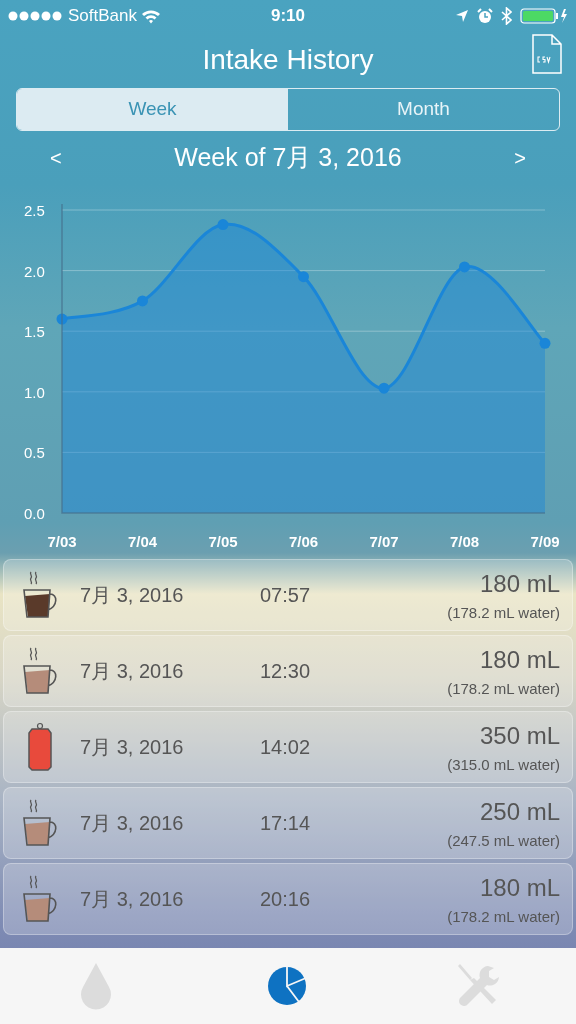  Describe the element at coordinates (34, 210) in the screenshot. I see `y-axis-label: 2.5` at that location.